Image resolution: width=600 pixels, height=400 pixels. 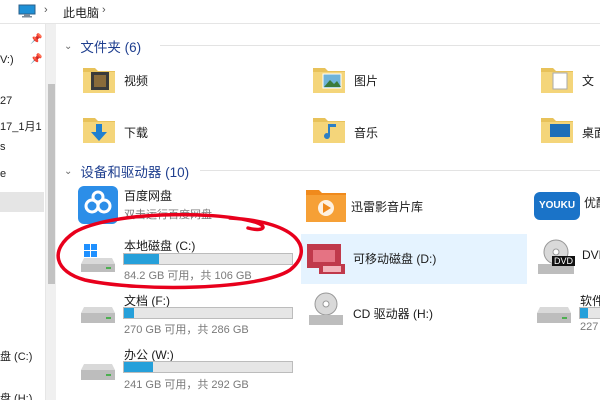 I want to click on folder-desktop: 桌面, so click(x=569, y=131).